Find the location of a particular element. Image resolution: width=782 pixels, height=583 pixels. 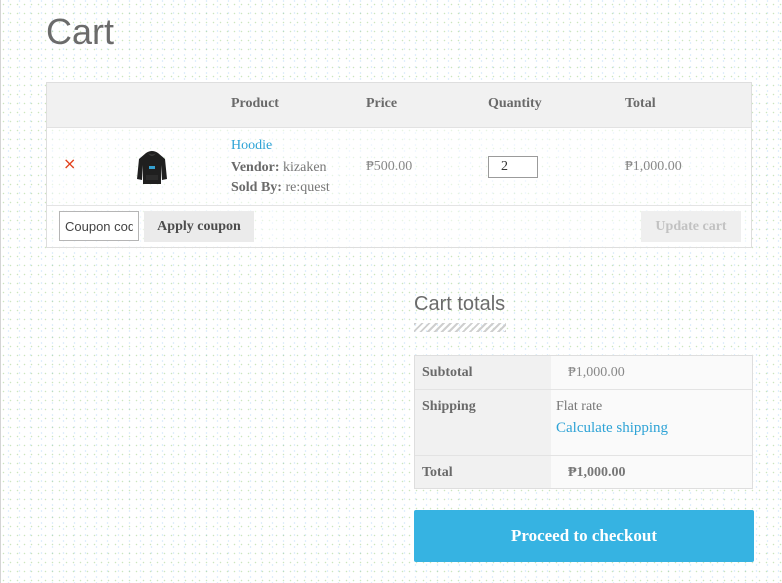

sold-by-label: Sold By: is located at coordinates (256, 187).